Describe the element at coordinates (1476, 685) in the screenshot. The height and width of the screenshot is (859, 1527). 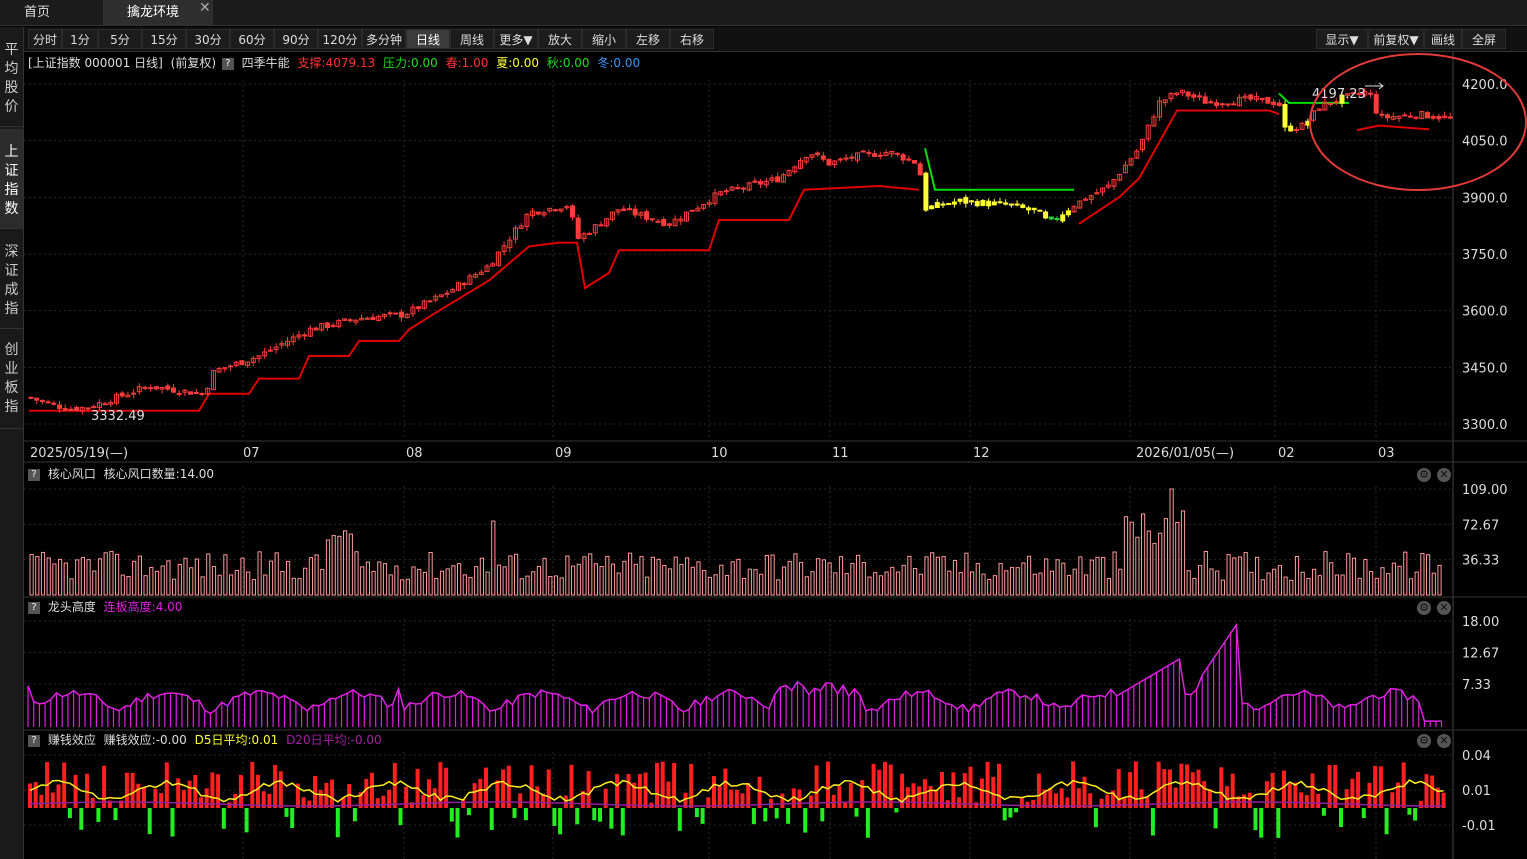
I see `panel2-y-tick: 7.33` at that location.